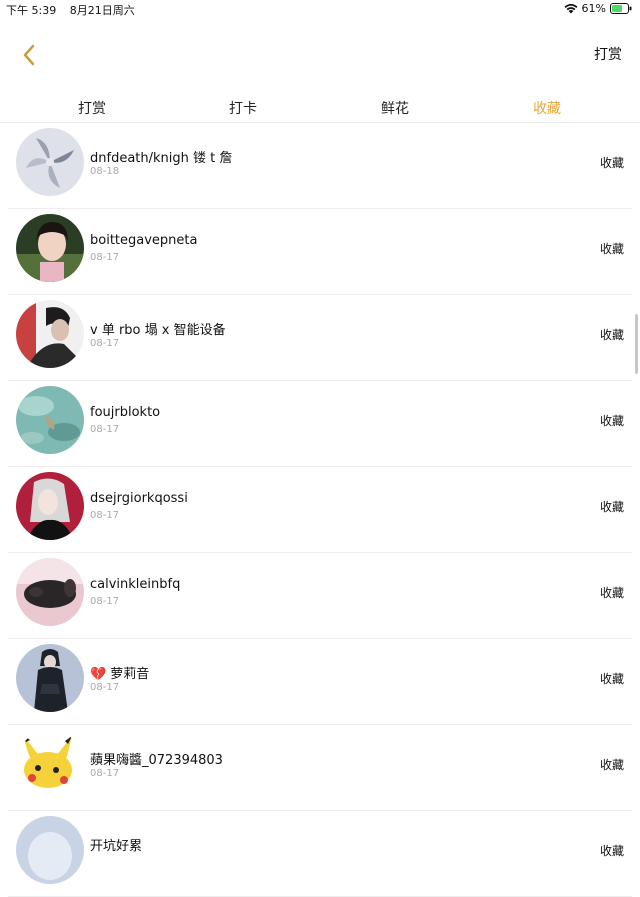 This screenshot has height=897, width=640. I want to click on reward-button: 打赏, so click(608, 54).